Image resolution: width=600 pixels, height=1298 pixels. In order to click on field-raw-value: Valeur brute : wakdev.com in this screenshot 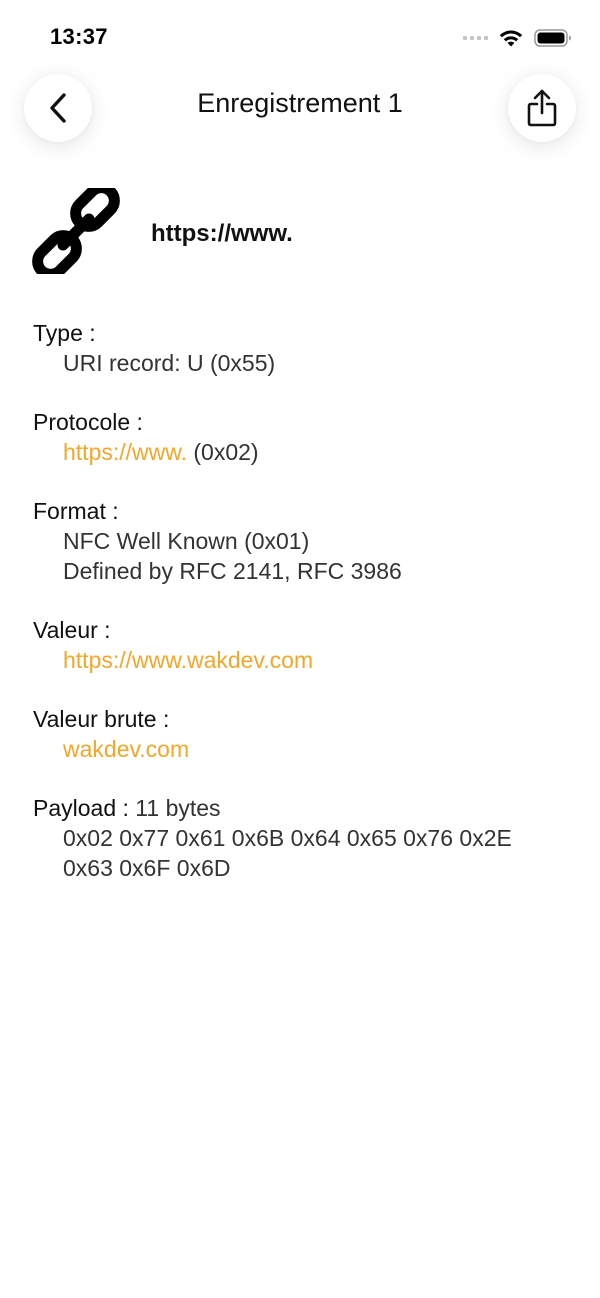, I will do `click(303, 734)`.